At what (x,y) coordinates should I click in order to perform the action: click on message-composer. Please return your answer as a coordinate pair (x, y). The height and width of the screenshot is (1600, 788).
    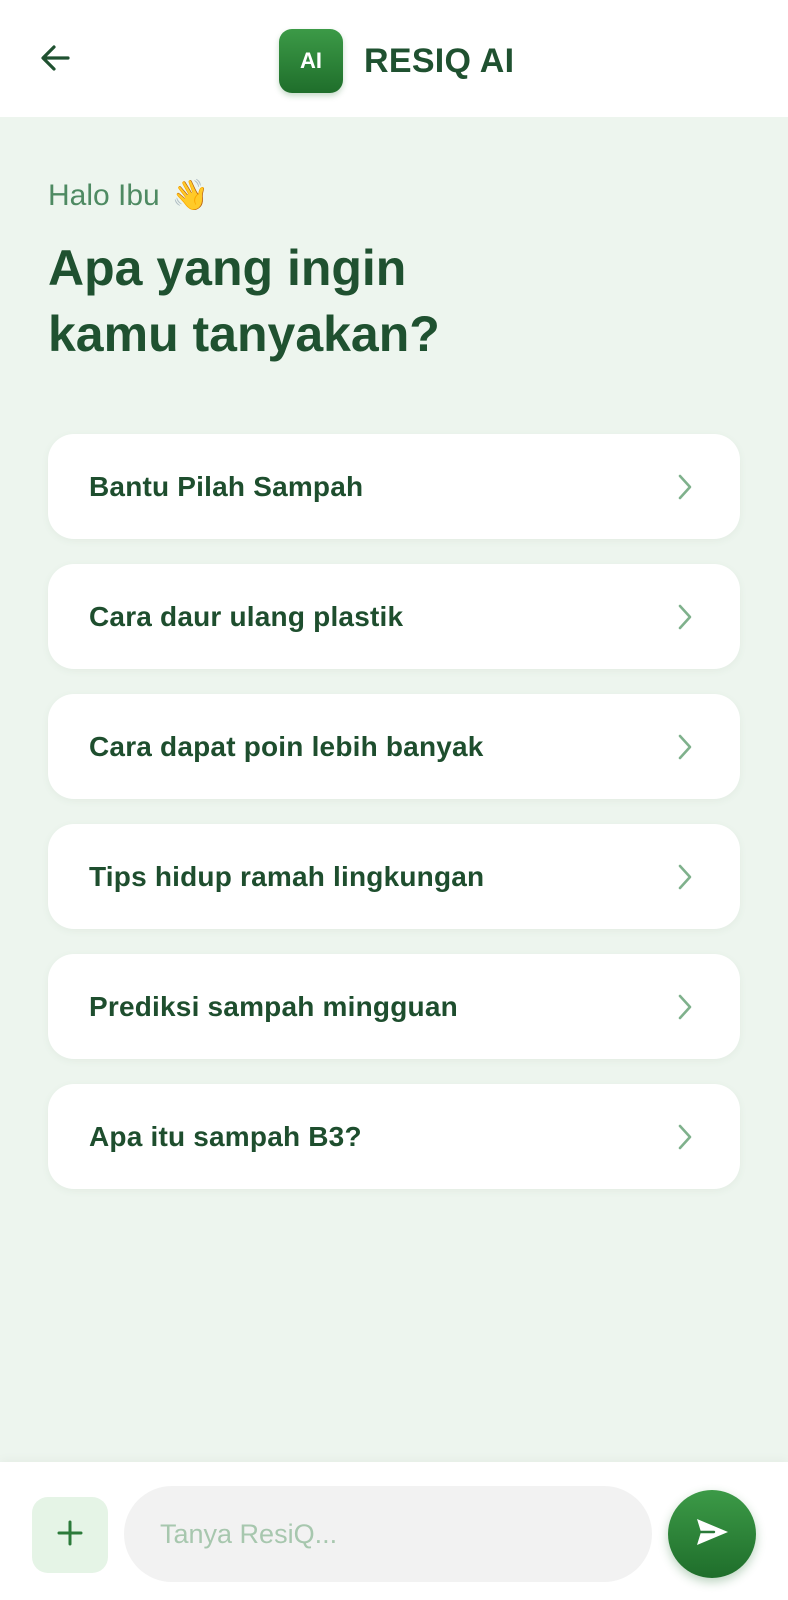
    Looking at the image, I should click on (394, 1531).